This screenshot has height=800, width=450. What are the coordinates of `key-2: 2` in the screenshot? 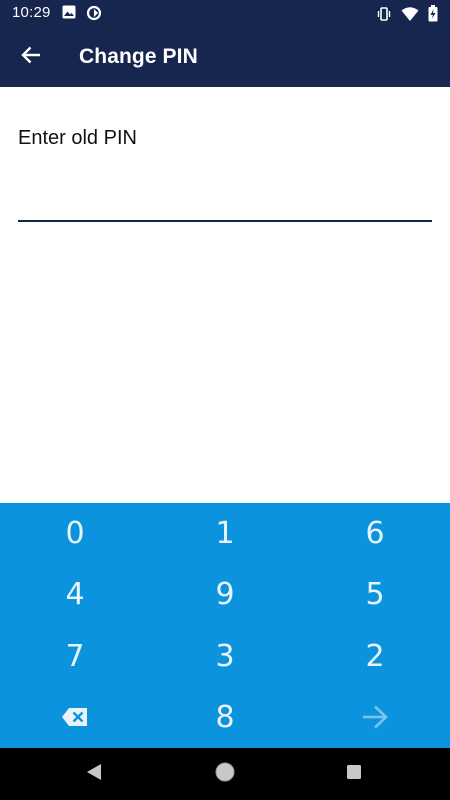 It's located at (375, 656).